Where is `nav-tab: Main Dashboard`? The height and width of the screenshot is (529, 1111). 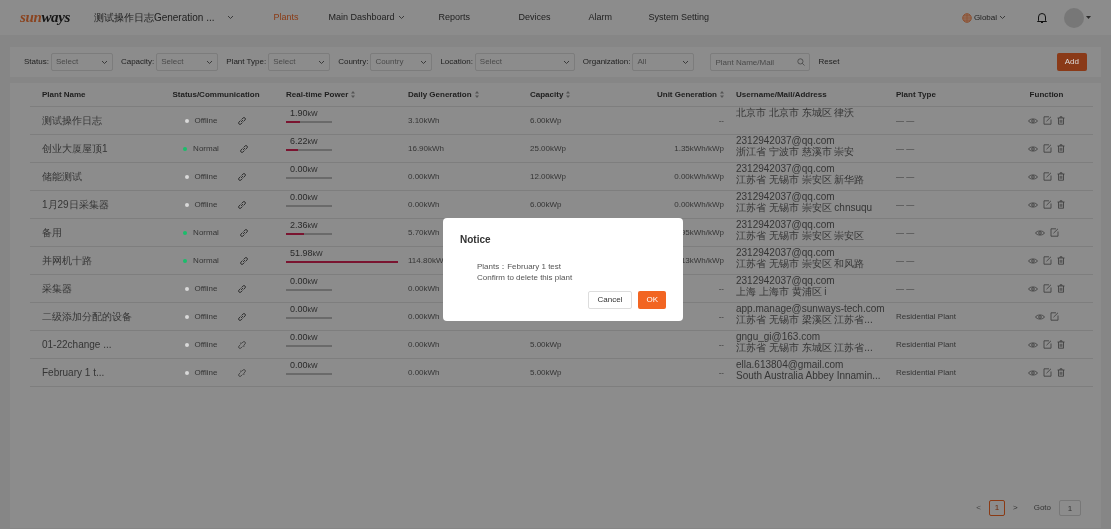 nav-tab: Main Dashboard is located at coordinates (383, 17).